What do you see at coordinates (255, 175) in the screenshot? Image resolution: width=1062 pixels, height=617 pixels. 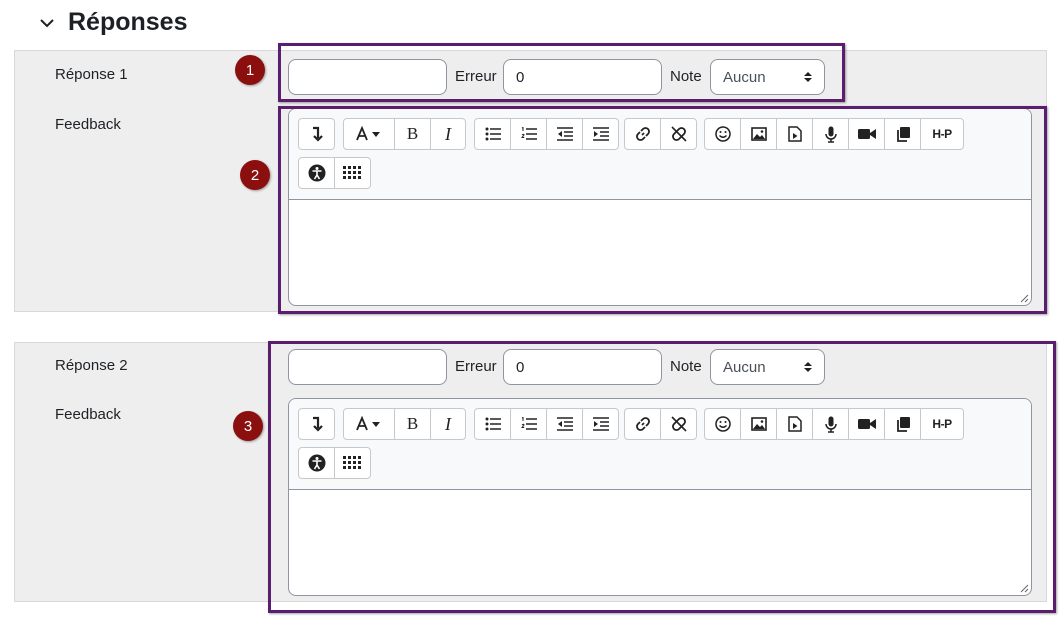 I see `callout-badge-2: 2` at bounding box center [255, 175].